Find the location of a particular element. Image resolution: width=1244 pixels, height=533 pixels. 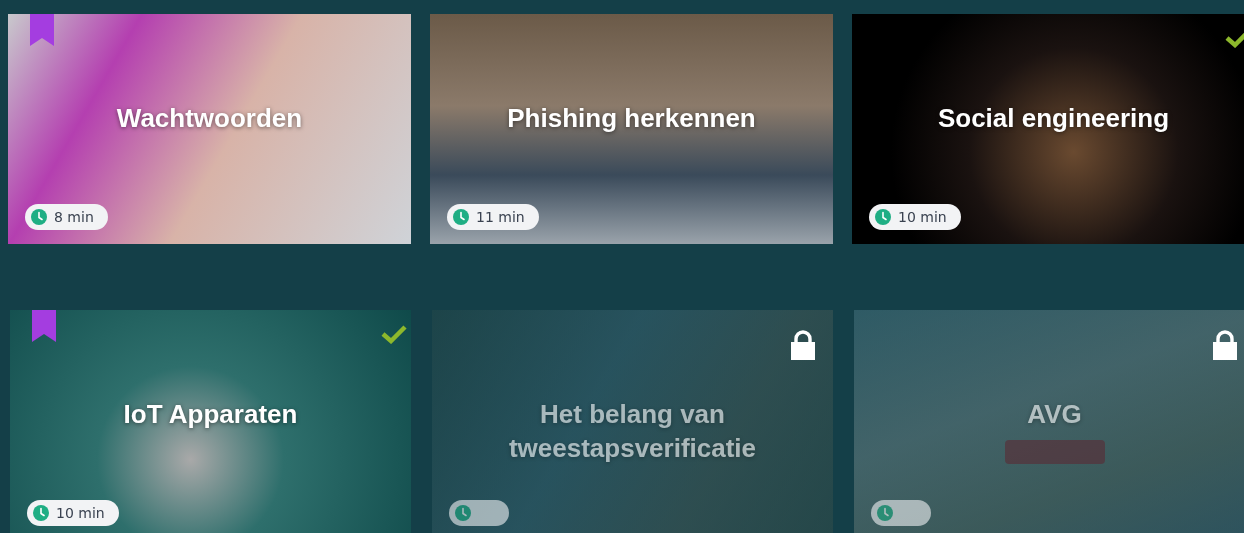

duration-badge: 8 min is located at coordinates (66, 217).